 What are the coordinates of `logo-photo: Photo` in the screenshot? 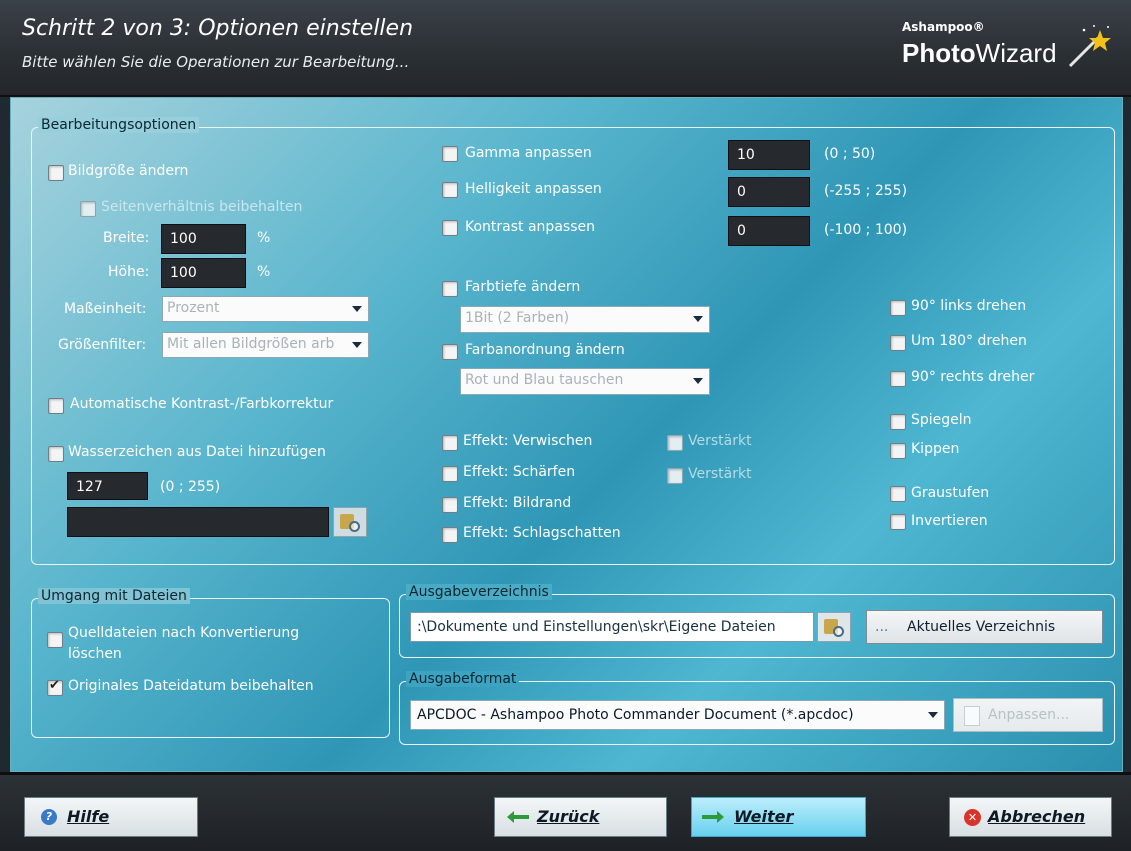 It's located at (939, 53).